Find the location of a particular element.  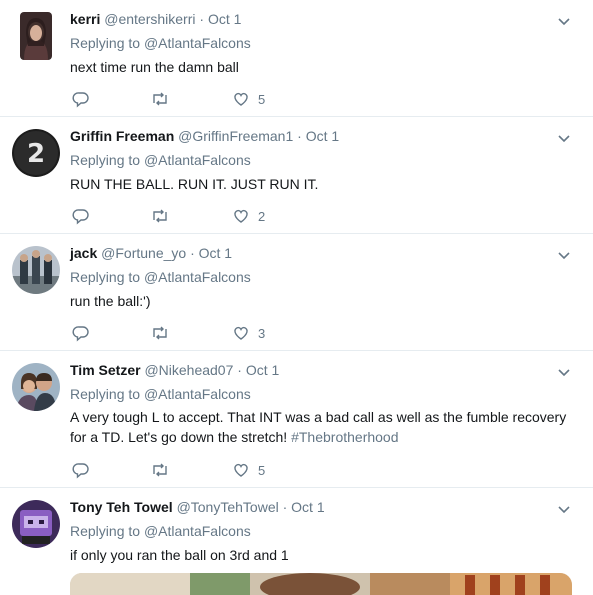

tweet-text: if only you ran the ball on 3rd and 1 is located at coordinates (179, 555).